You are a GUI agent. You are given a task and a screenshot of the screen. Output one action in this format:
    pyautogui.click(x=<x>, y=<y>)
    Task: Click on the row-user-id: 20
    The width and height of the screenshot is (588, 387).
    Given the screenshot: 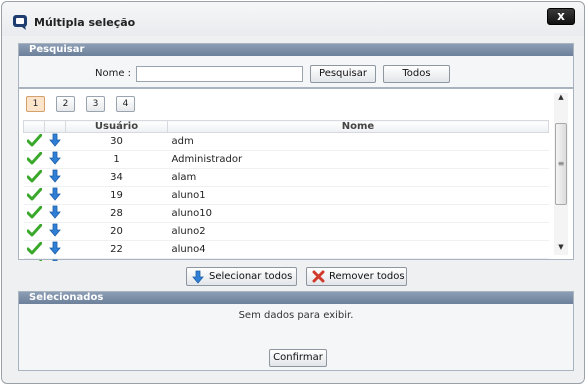 What is the action you would take?
    pyautogui.click(x=116, y=231)
    